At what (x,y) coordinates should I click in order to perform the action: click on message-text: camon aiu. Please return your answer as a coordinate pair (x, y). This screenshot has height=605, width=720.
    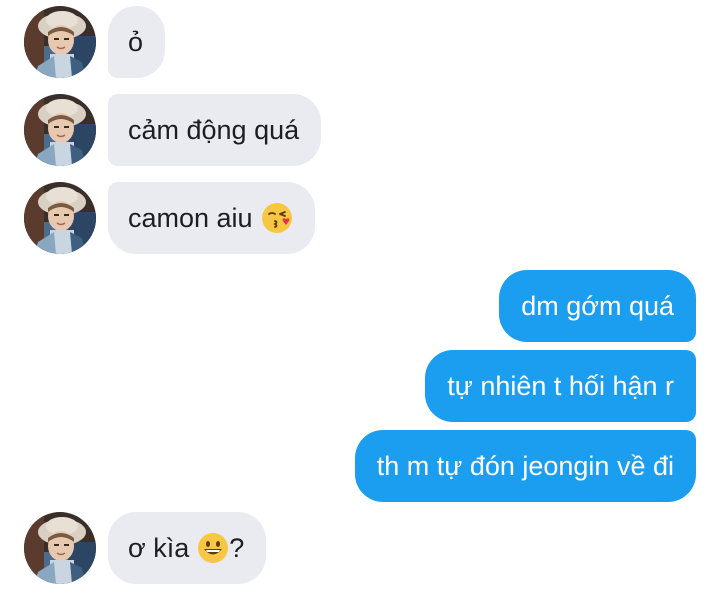
    Looking at the image, I should click on (190, 217).